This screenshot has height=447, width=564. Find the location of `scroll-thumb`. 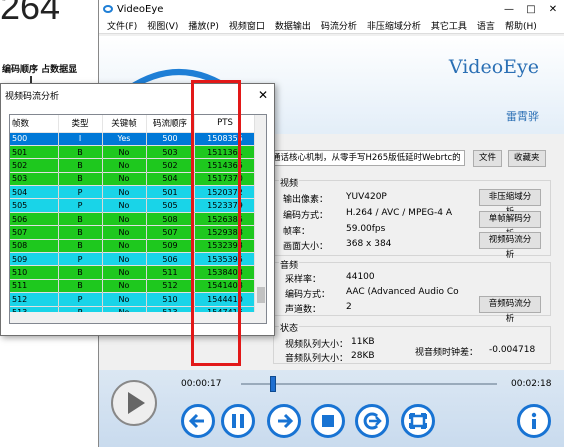

scroll-thumb is located at coordinates (261, 295).